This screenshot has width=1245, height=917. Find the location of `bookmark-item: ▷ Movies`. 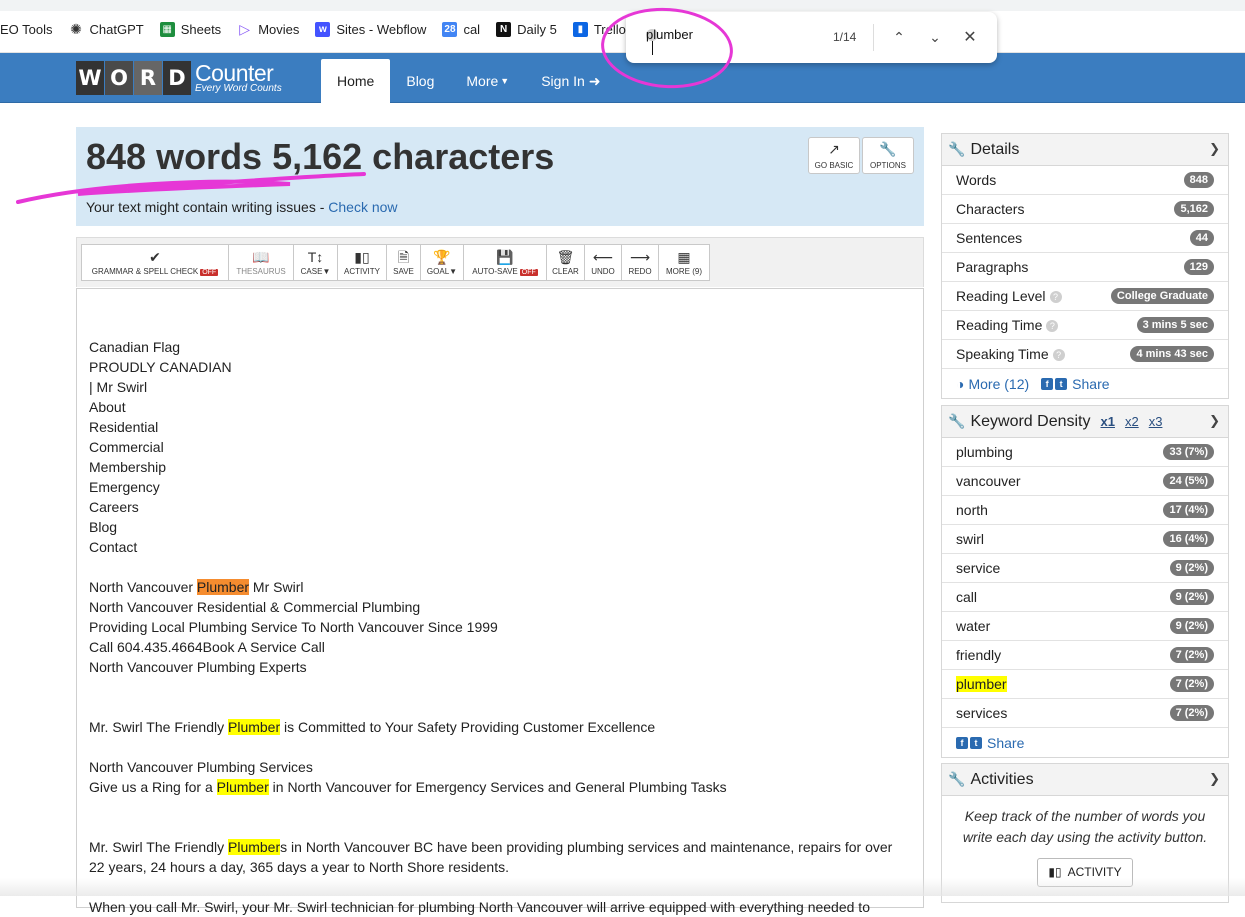

bookmark-item: ▷ Movies is located at coordinates (268, 29).